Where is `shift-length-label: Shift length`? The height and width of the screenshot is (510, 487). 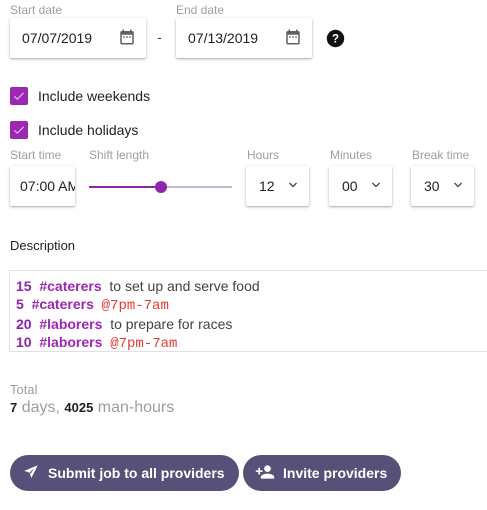 shift-length-label: Shift length is located at coordinates (119, 155).